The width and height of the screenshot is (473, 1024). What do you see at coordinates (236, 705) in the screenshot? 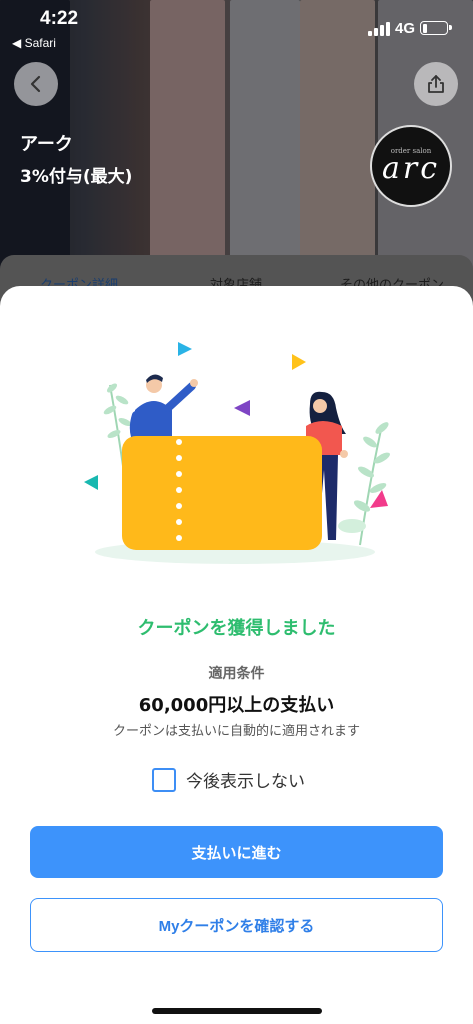
I see `condition-value: 60,000円以上の支払い` at bounding box center [236, 705].